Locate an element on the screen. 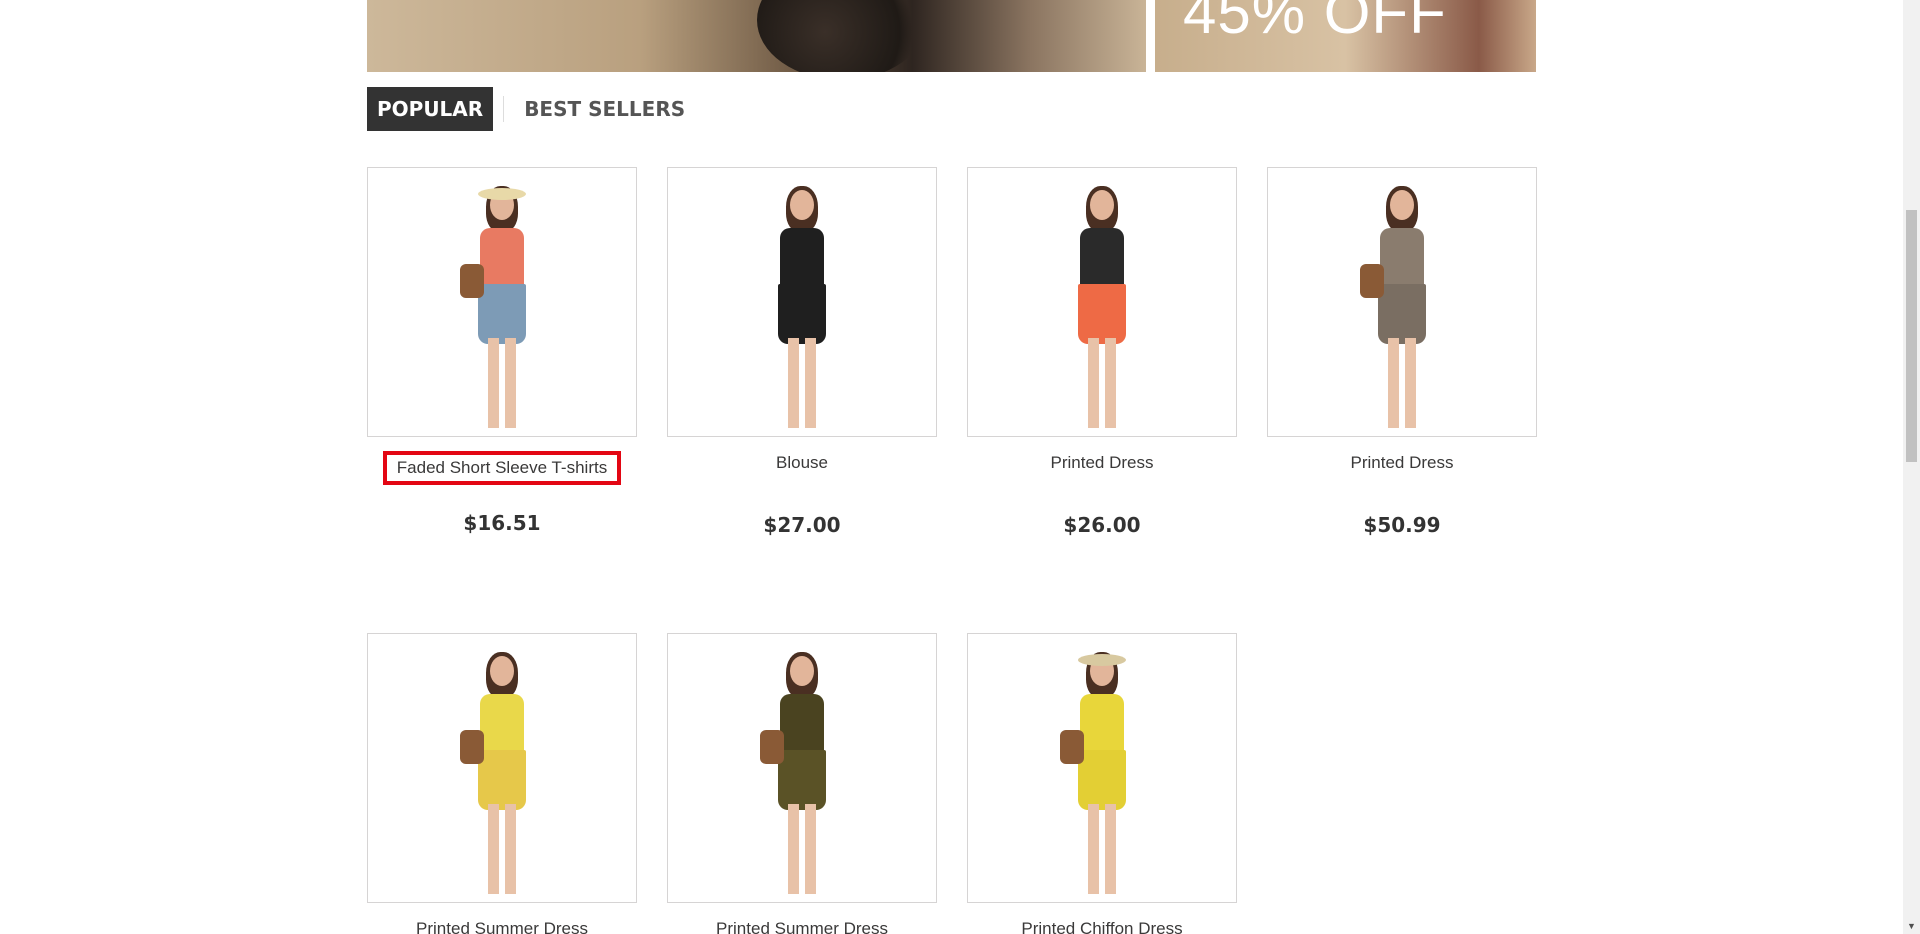  scroll-thumb is located at coordinates (1911, 336).